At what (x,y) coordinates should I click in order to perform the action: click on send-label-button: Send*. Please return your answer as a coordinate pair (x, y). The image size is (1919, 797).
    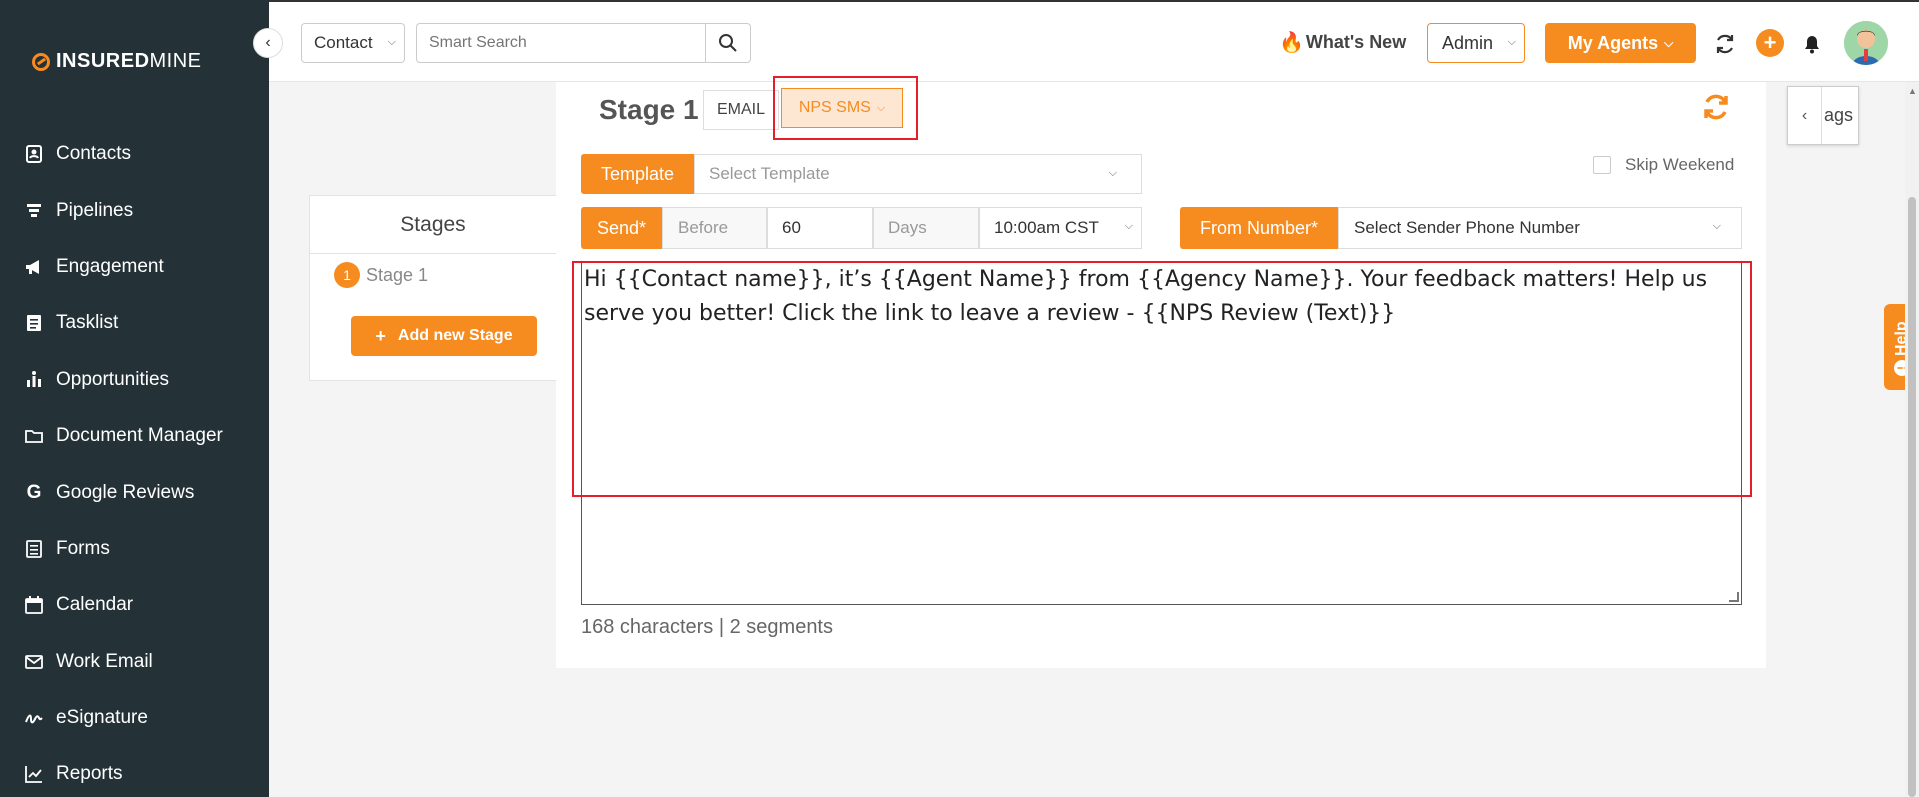
    Looking at the image, I should click on (621, 228).